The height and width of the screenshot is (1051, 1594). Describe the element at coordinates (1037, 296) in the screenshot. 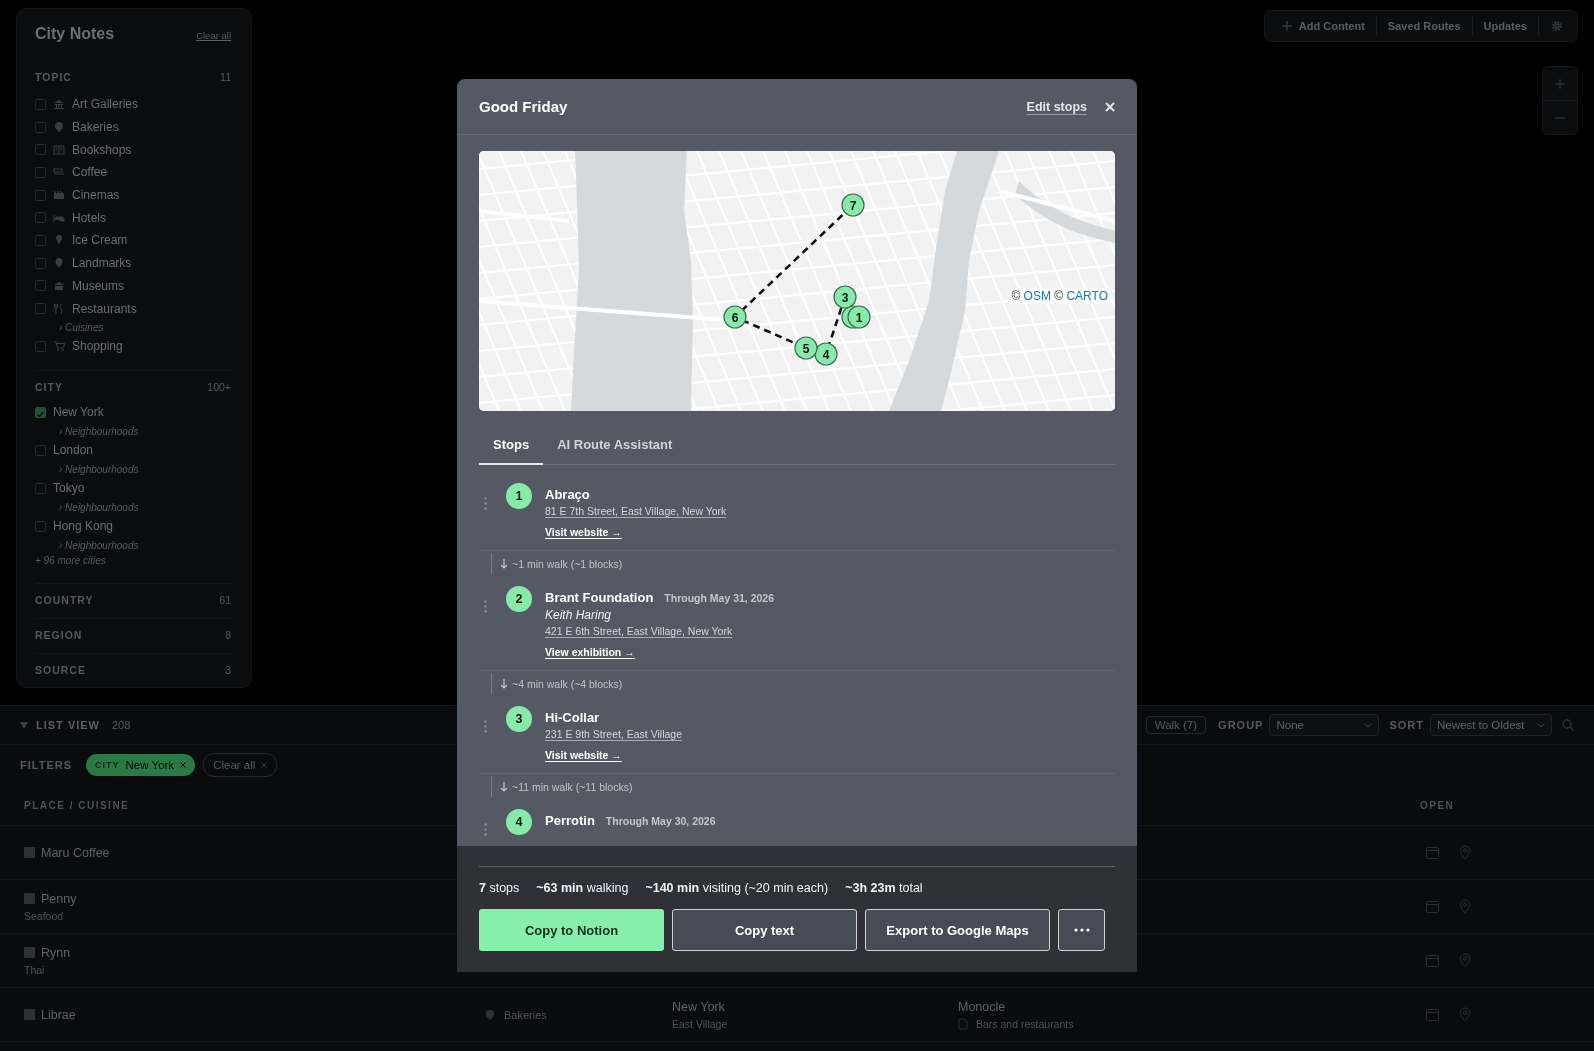

I see `attribution-link: OSM` at that location.